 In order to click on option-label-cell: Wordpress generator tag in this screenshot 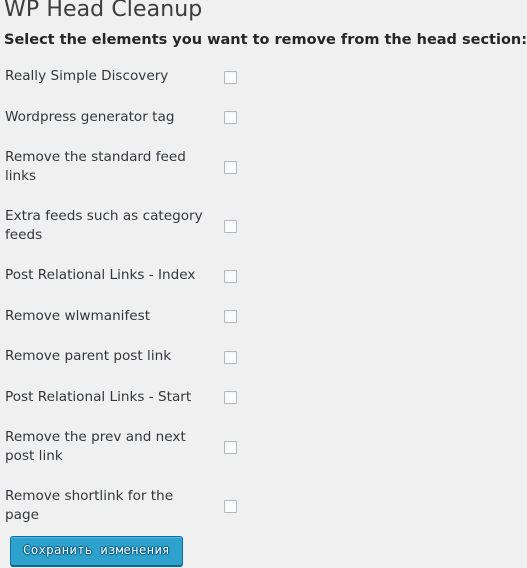, I will do `click(102, 117)`.